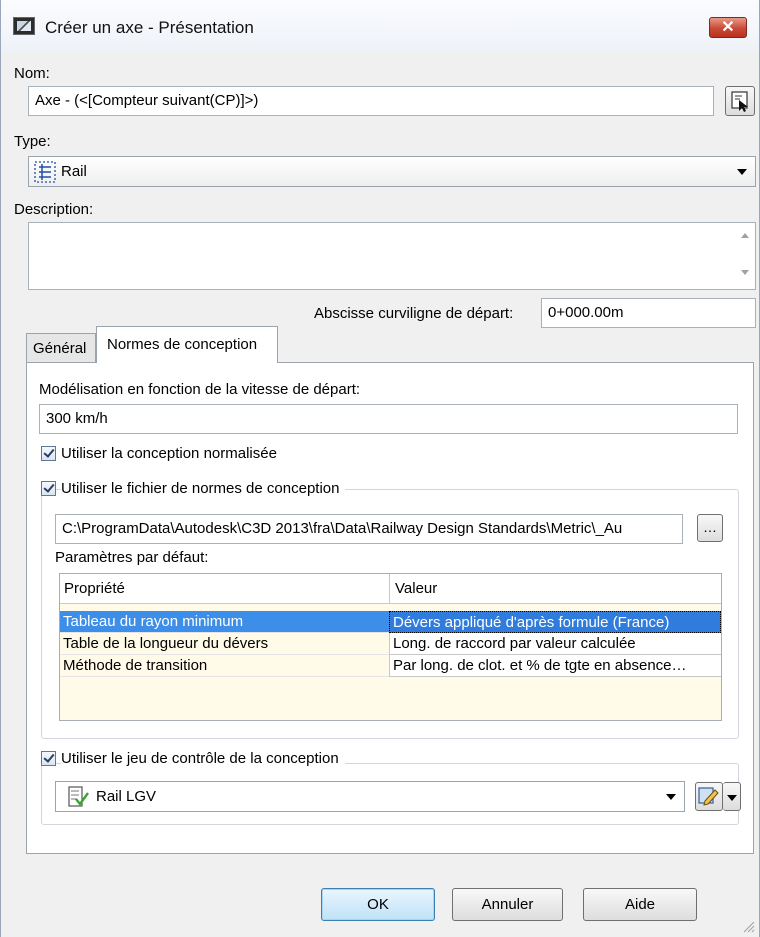 This screenshot has height=937, width=760. I want to click on name-label: Nom:, so click(32, 73).